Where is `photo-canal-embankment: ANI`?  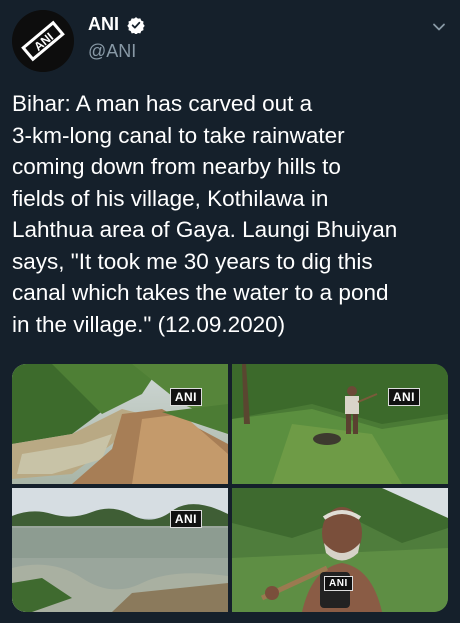
photo-canal-embankment: ANI is located at coordinates (120, 424).